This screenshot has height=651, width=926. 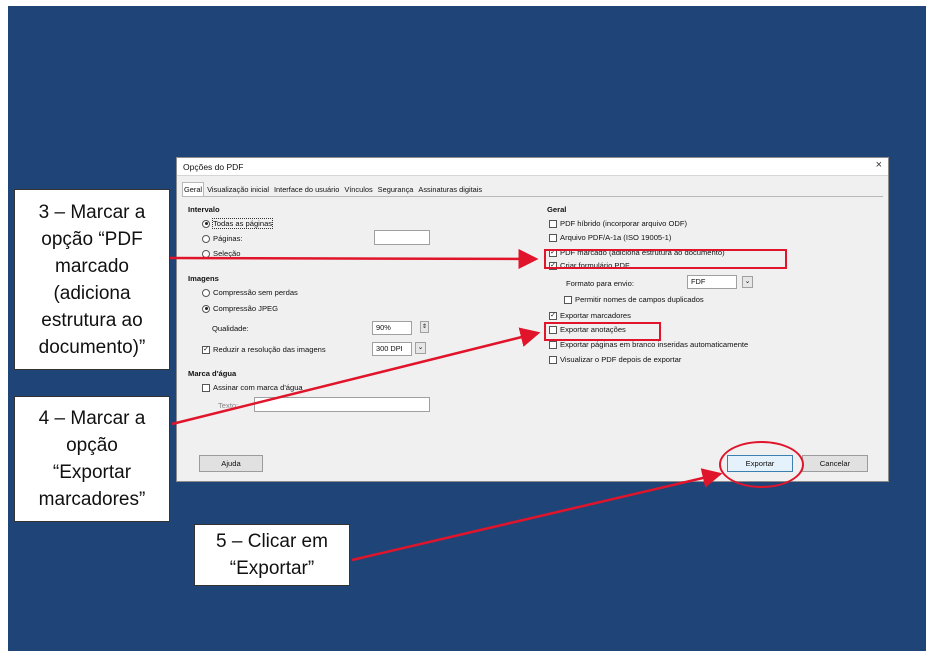 I want to click on callout-line: (adiciona, so click(x=92, y=293).